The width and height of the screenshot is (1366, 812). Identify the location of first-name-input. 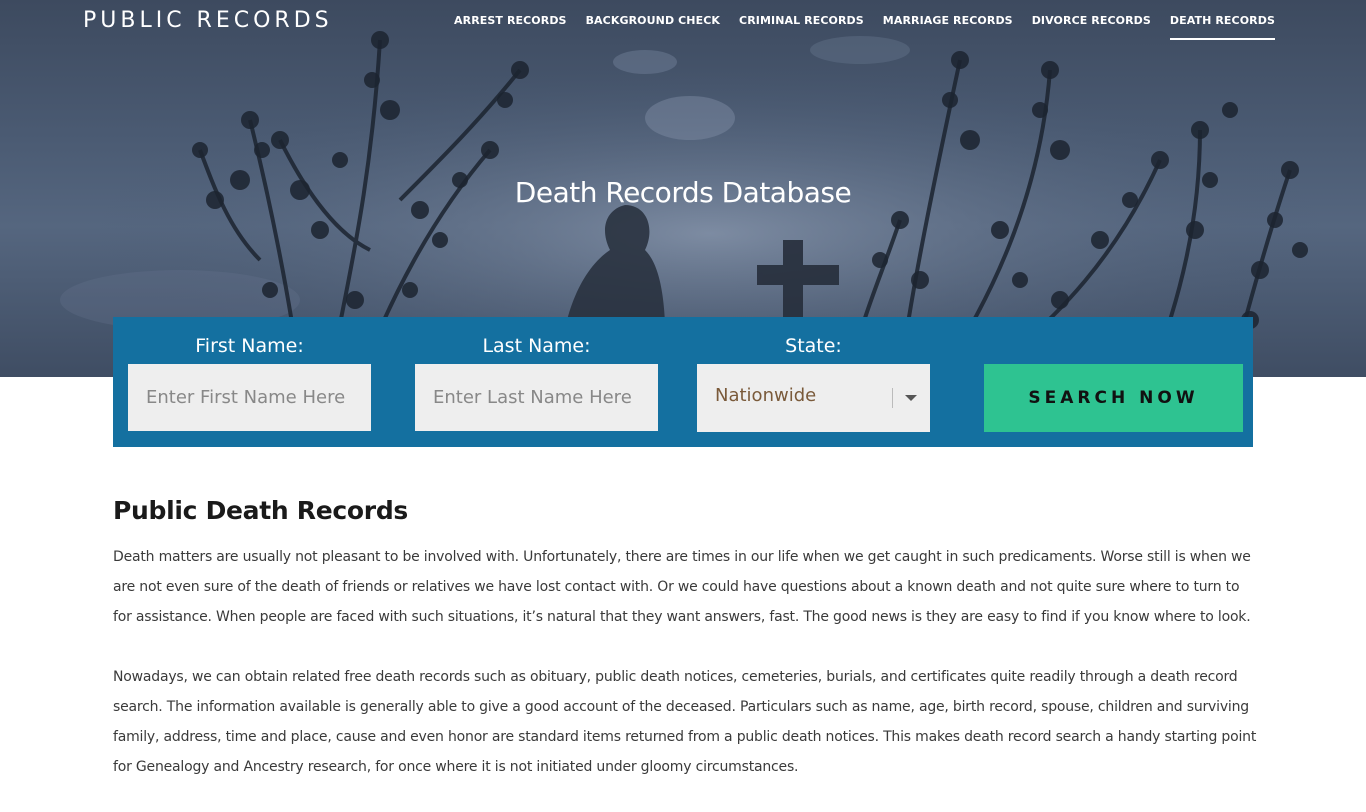
(249, 397).